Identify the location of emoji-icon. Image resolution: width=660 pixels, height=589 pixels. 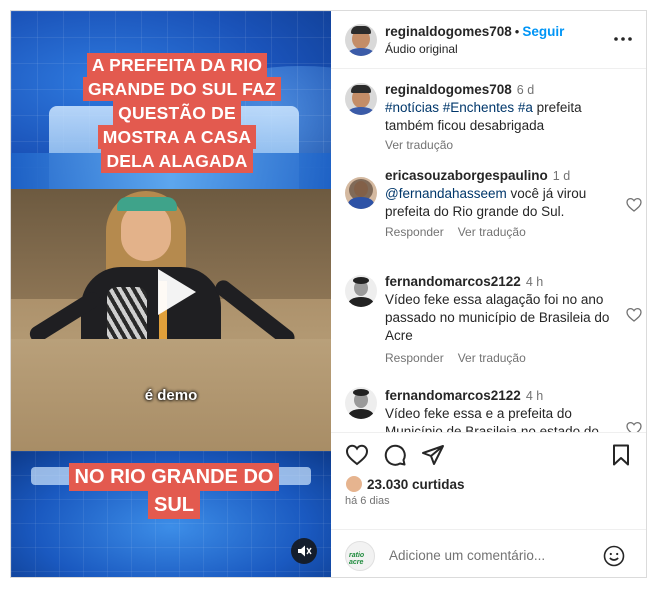
(614, 556).